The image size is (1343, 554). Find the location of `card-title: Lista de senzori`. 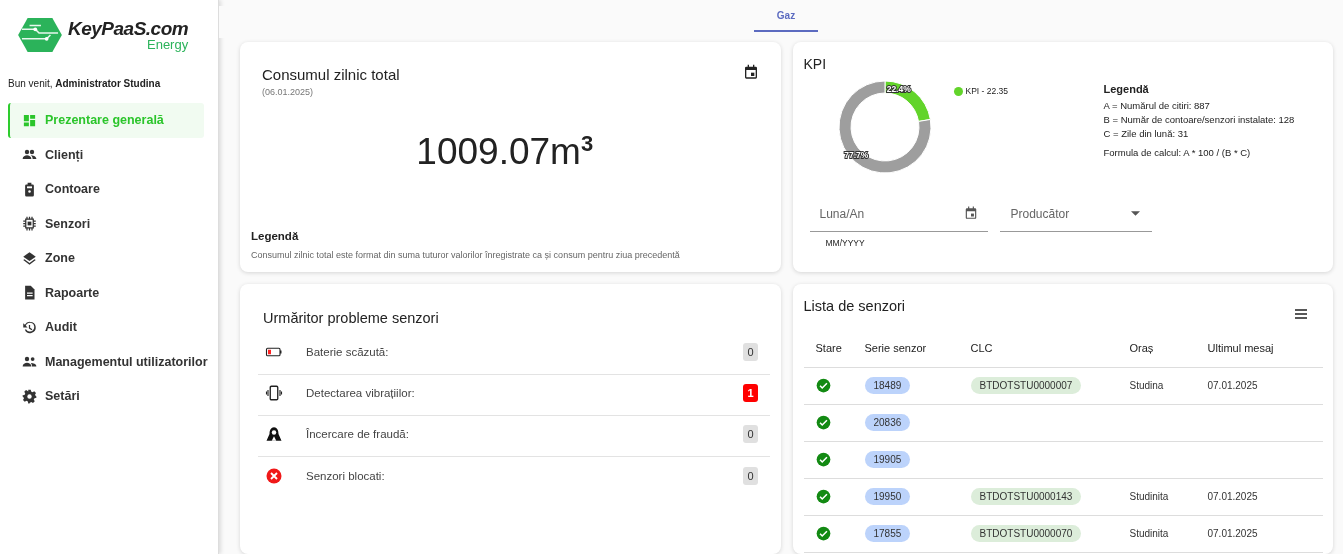

card-title: Lista de senzori is located at coordinates (854, 307).